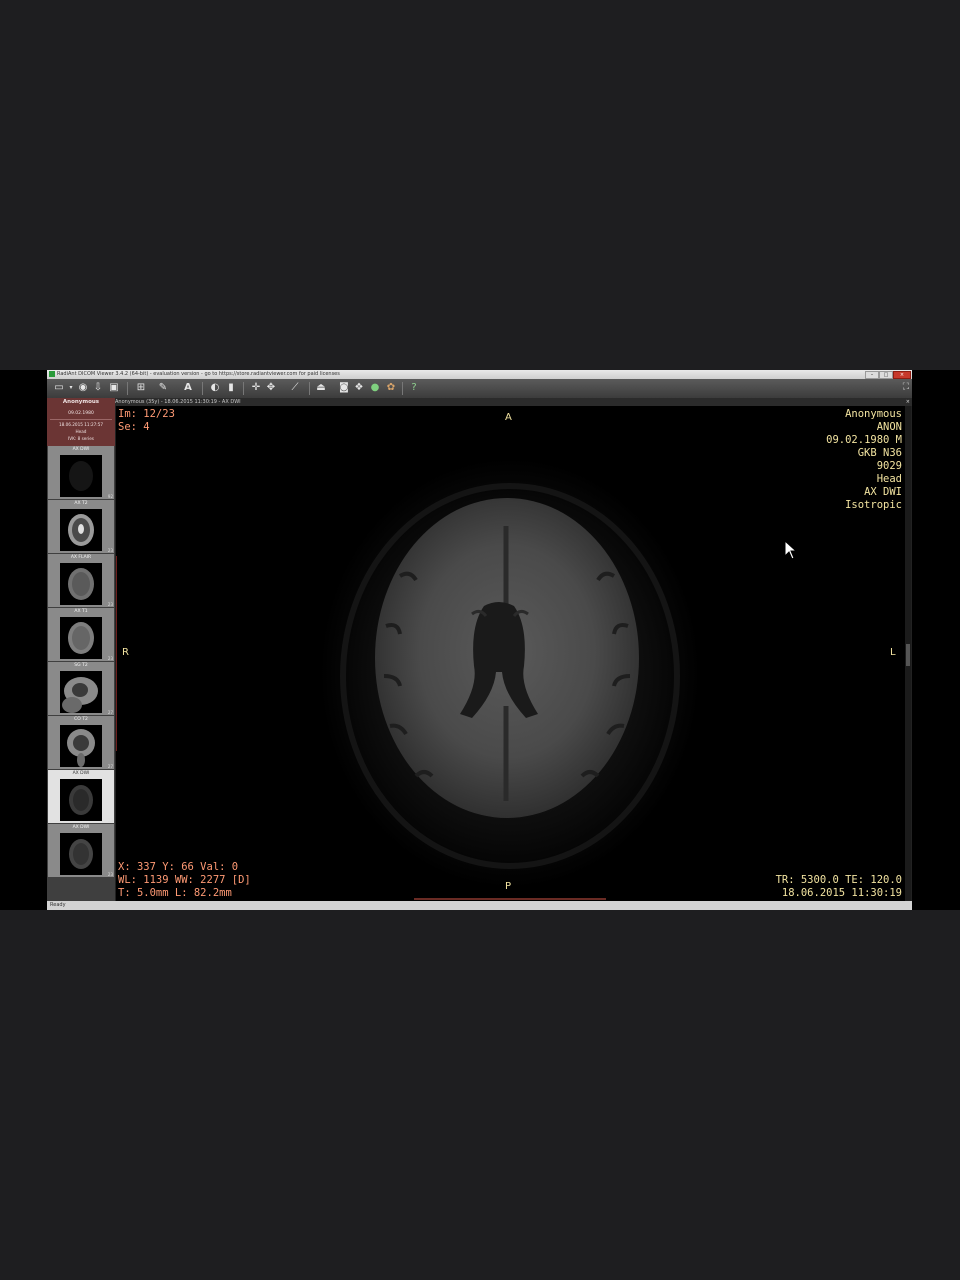  What do you see at coordinates (114, 388) in the screenshot?
I see `save-icon: ▣` at bounding box center [114, 388].